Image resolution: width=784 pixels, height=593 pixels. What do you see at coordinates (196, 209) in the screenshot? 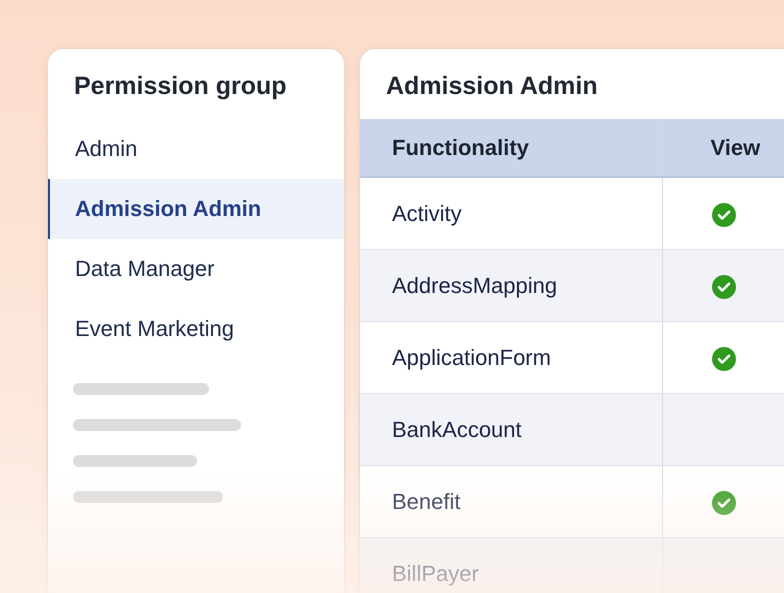
I see `sidebar-item: Admission Admin` at bounding box center [196, 209].